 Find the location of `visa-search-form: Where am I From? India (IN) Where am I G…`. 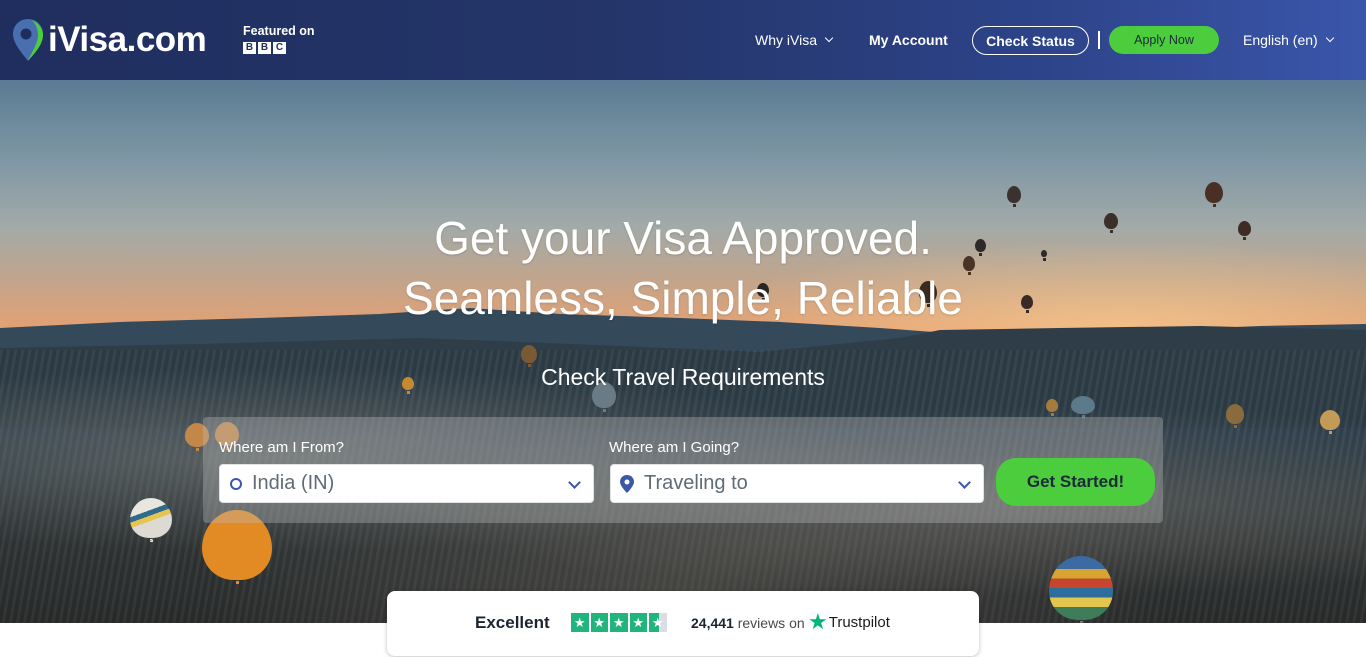

visa-search-form: Where am I From? India (IN) Where am I G… is located at coordinates (683, 470).